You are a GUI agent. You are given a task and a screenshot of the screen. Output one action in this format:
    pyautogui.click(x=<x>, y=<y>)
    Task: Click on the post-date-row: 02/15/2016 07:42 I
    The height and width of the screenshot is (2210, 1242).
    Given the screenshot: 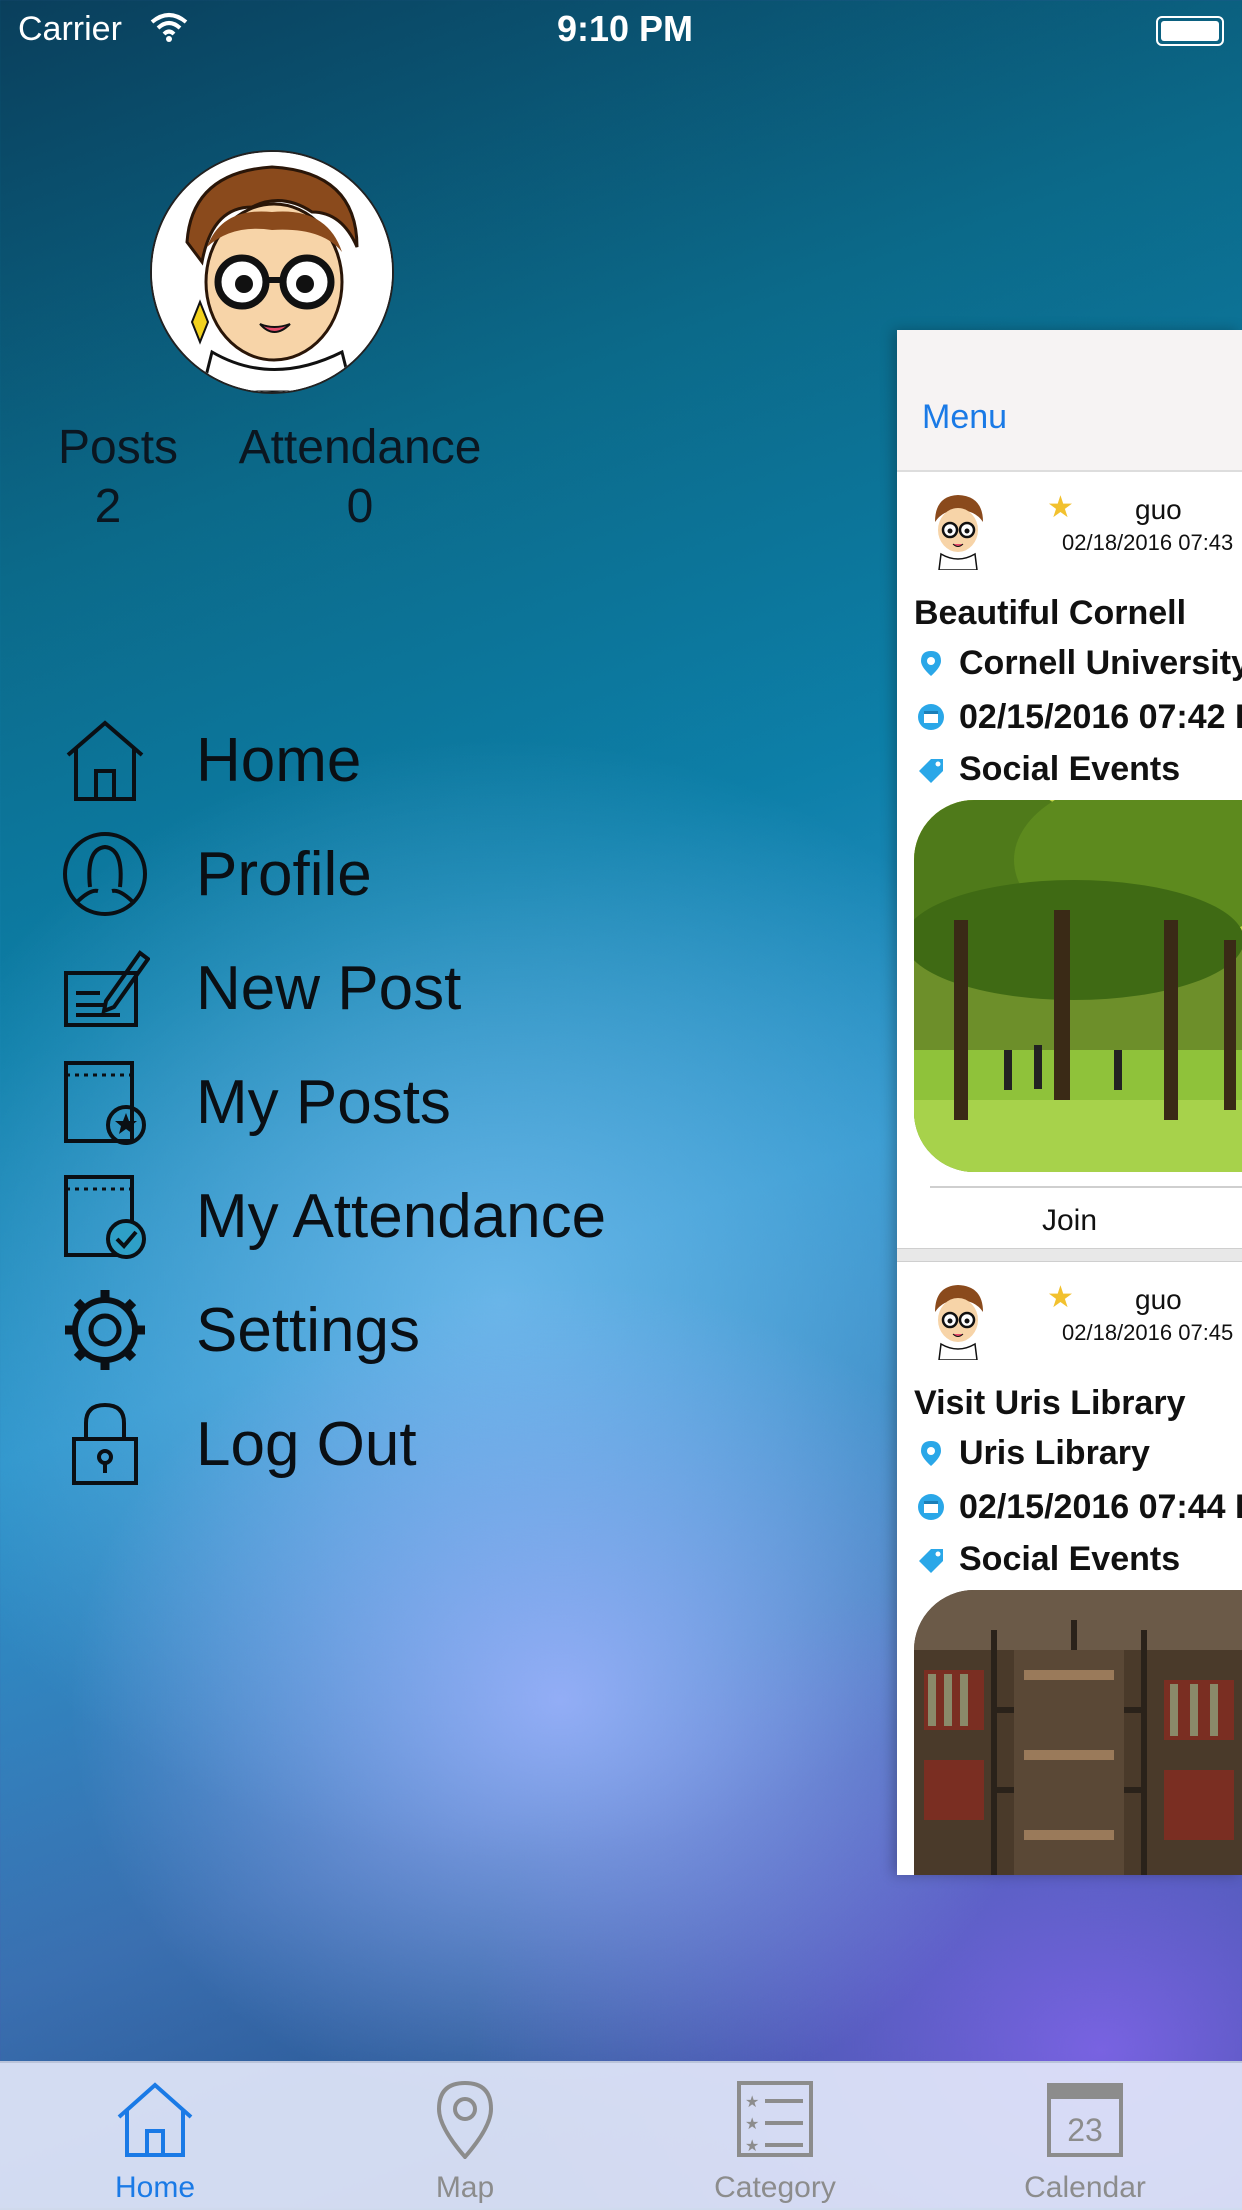 What is the action you would take?
    pyautogui.click(x=1079, y=717)
    